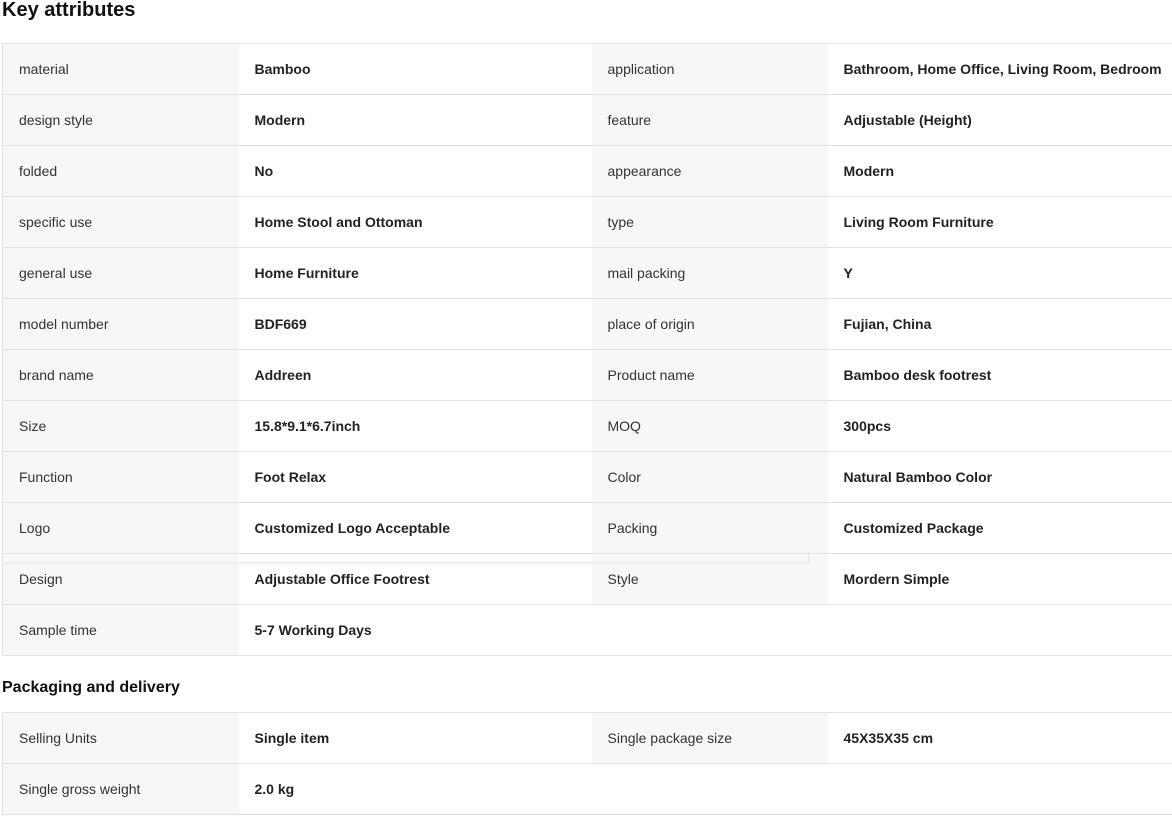 The width and height of the screenshot is (1172, 839). What do you see at coordinates (415, 789) in the screenshot?
I see `attribute-value: 2.0 kg` at bounding box center [415, 789].